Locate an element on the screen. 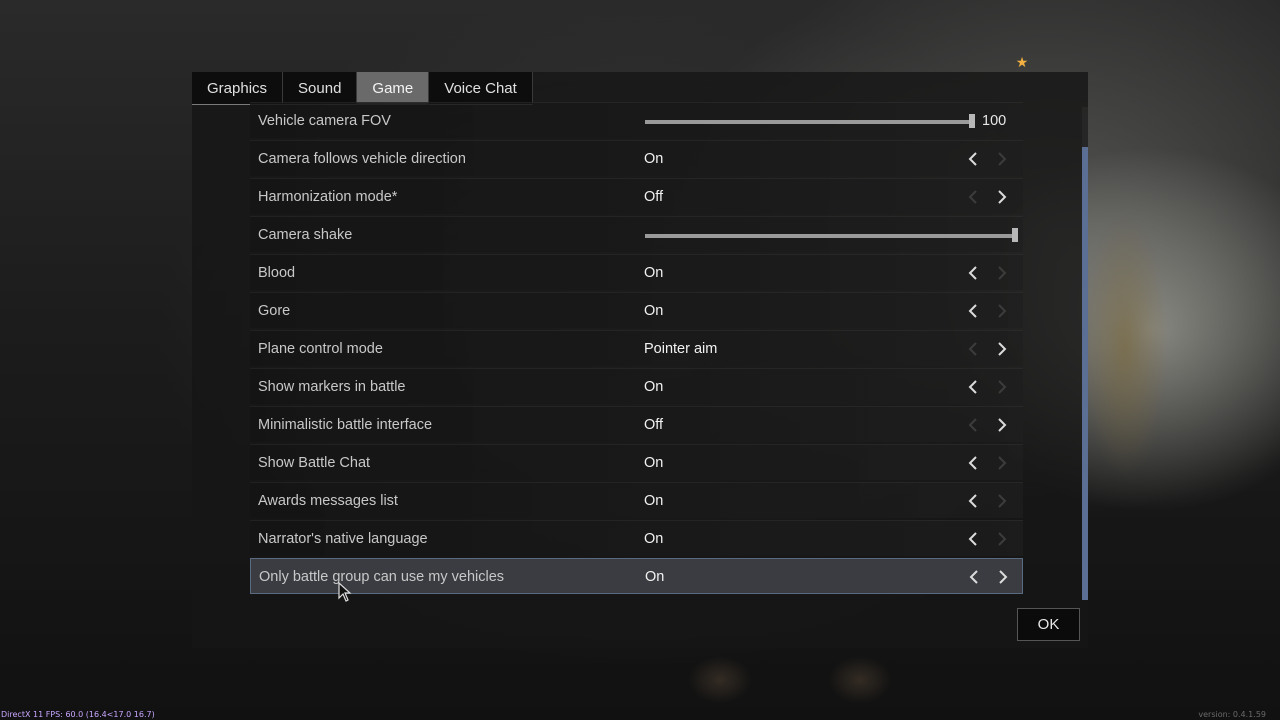 This screenshot has height=720, width=1280. setting-value: Pointer aim is located at coordinates (681, 349).